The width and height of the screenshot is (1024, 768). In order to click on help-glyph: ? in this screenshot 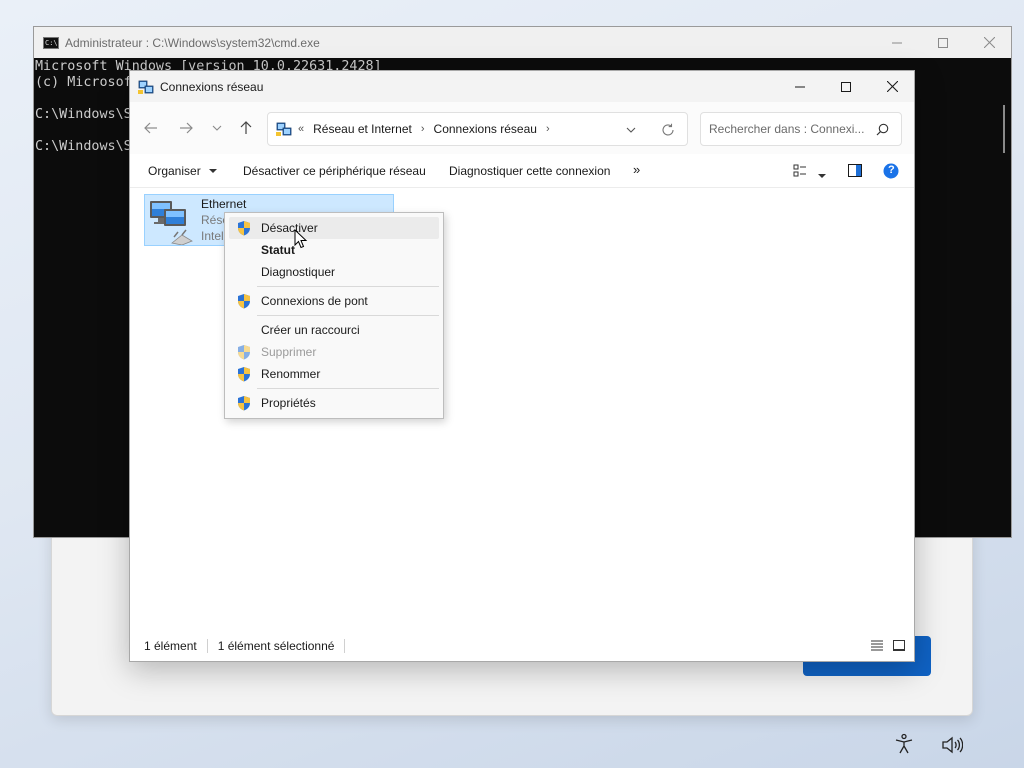, I will do `click(891, 170)`.